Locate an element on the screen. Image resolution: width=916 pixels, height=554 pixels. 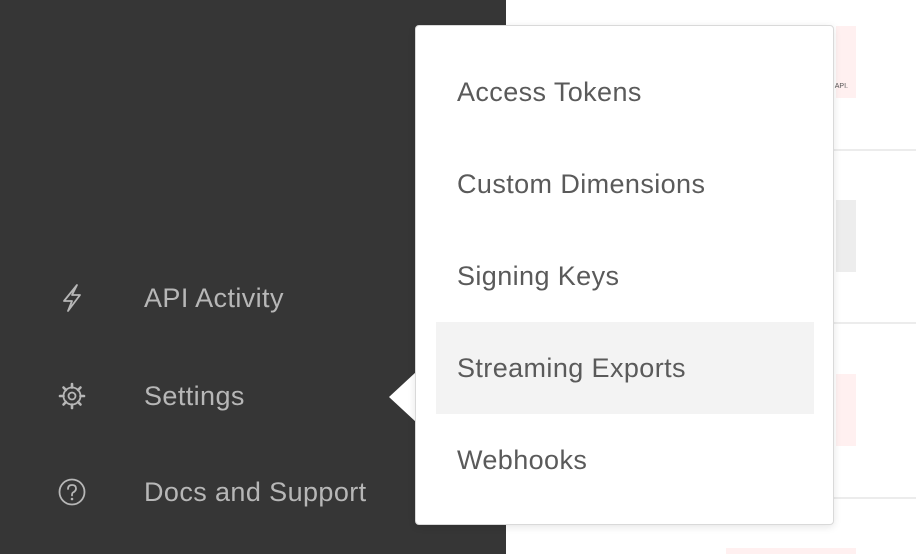
gear-icon is located at coordinates (72, 396).